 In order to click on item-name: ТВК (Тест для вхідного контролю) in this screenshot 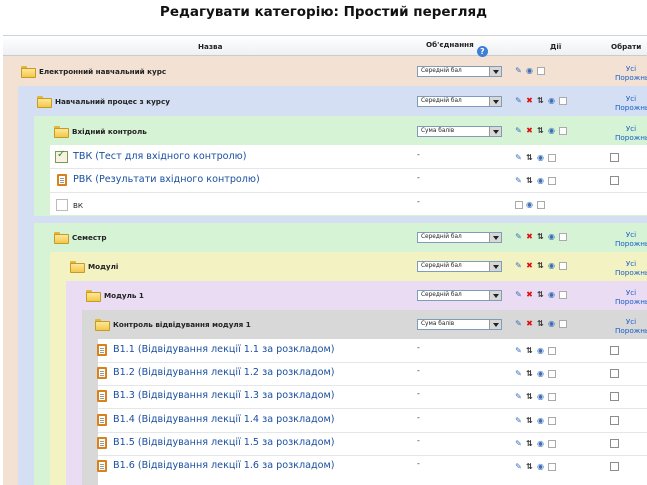, I will do `click(159, 156)`.